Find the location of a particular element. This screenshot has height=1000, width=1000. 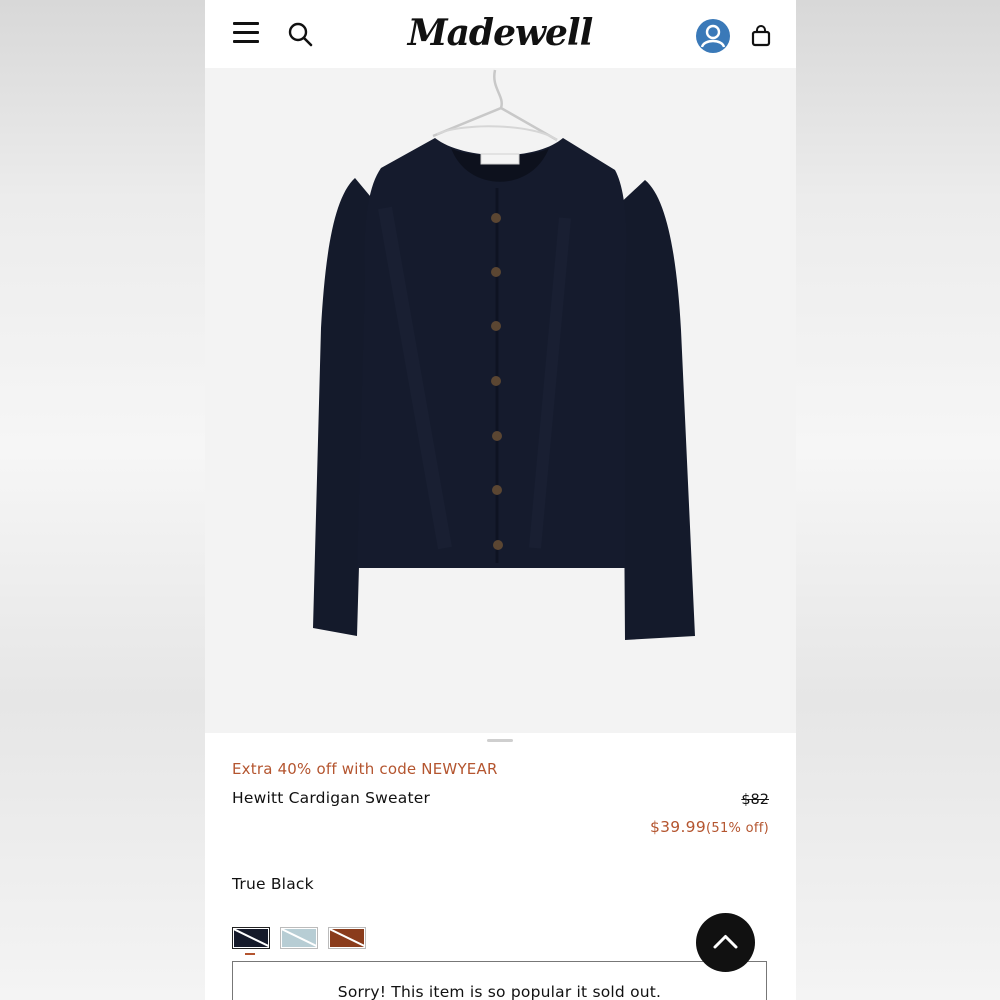

product-name: Hewitt Cardigan Sweater is located at coordinates (331, 798).